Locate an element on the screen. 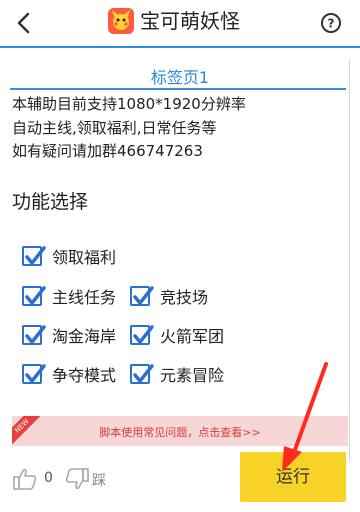 The height and width of the screenshot is (512, 360). top-bar: 宝可萌妖怪 ? is located at coordinates (180, 23).